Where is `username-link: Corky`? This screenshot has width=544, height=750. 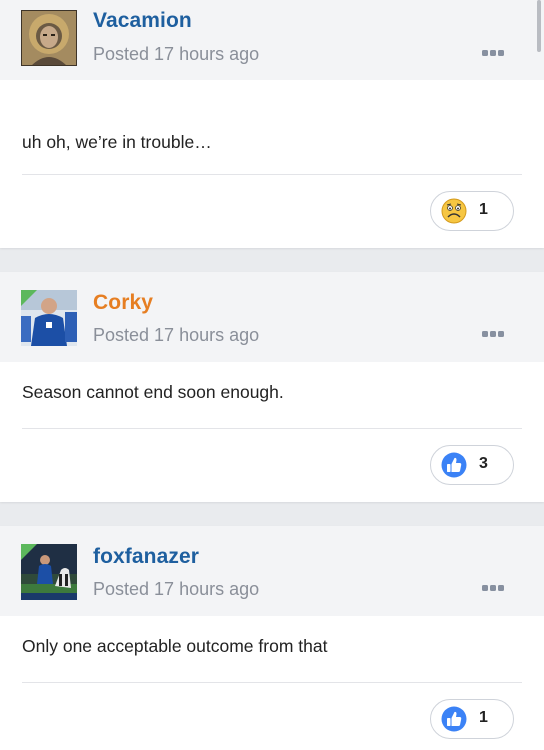 username-link: Corky is located at coordinates (123, 303).